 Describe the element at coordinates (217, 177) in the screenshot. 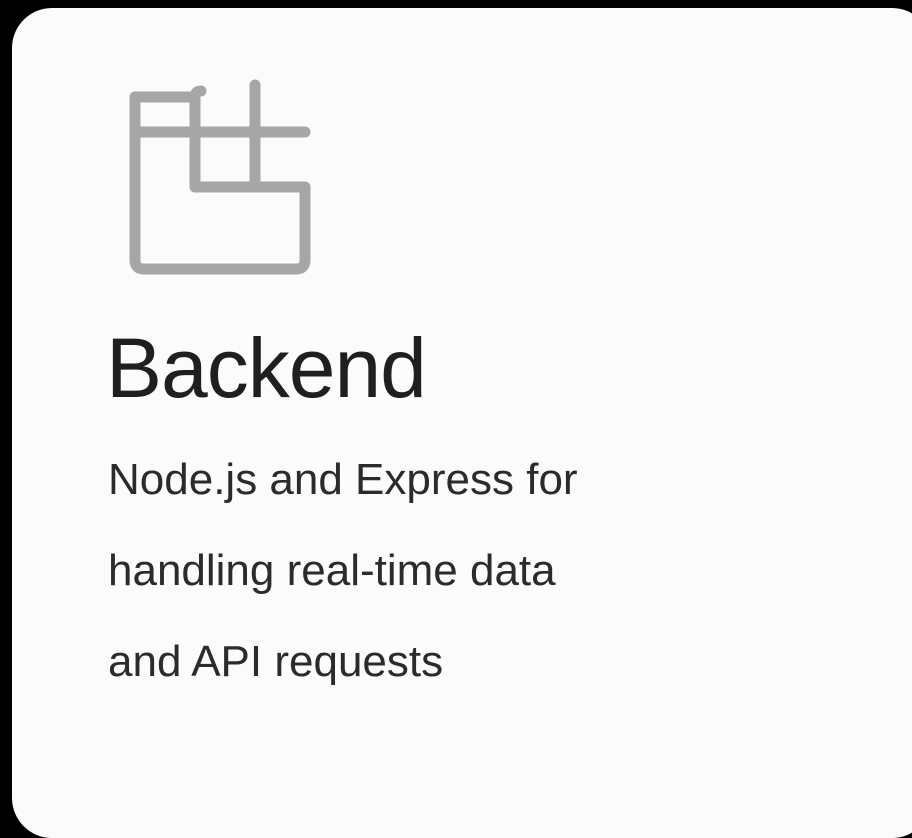

I see `layout-blocks-icon` at that location.